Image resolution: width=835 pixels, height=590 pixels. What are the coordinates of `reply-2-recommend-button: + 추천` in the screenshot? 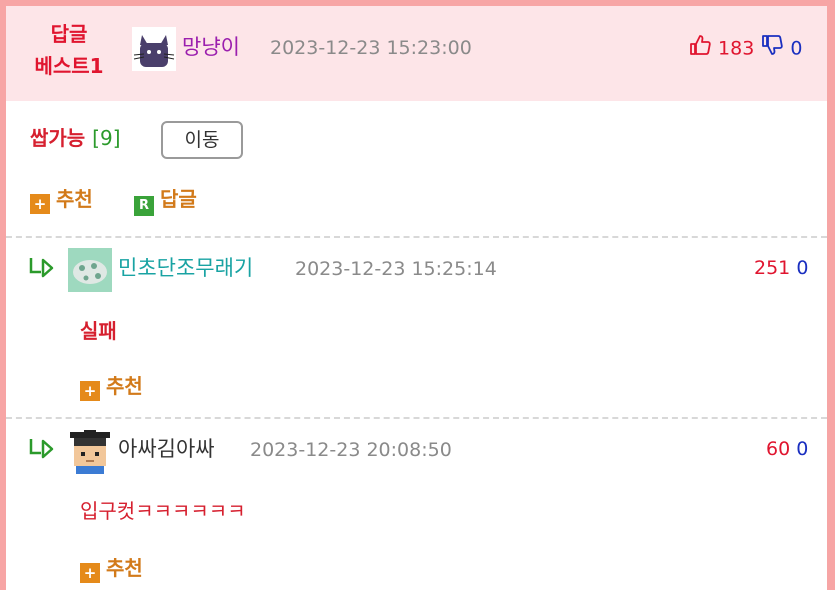 It's located at (111, 568).